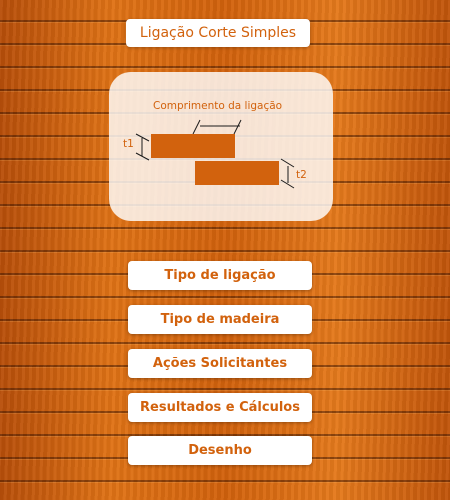 This screenshot has width=450, height=500. What do you see at coordinates (218, 33) in the screenshot?
I see `page-title: Ligação Corte Simples` at bounding box center [218, 33].